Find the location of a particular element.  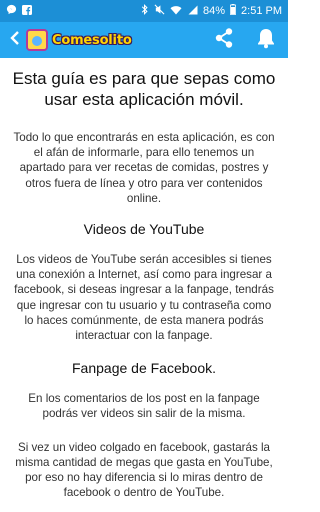

battery-icon is located at coordinates (233, 11).